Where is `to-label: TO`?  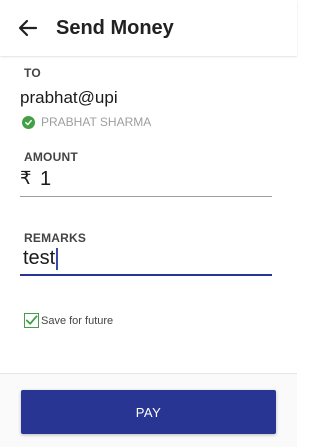 to-label: TO is located at coordinates (32, 73).